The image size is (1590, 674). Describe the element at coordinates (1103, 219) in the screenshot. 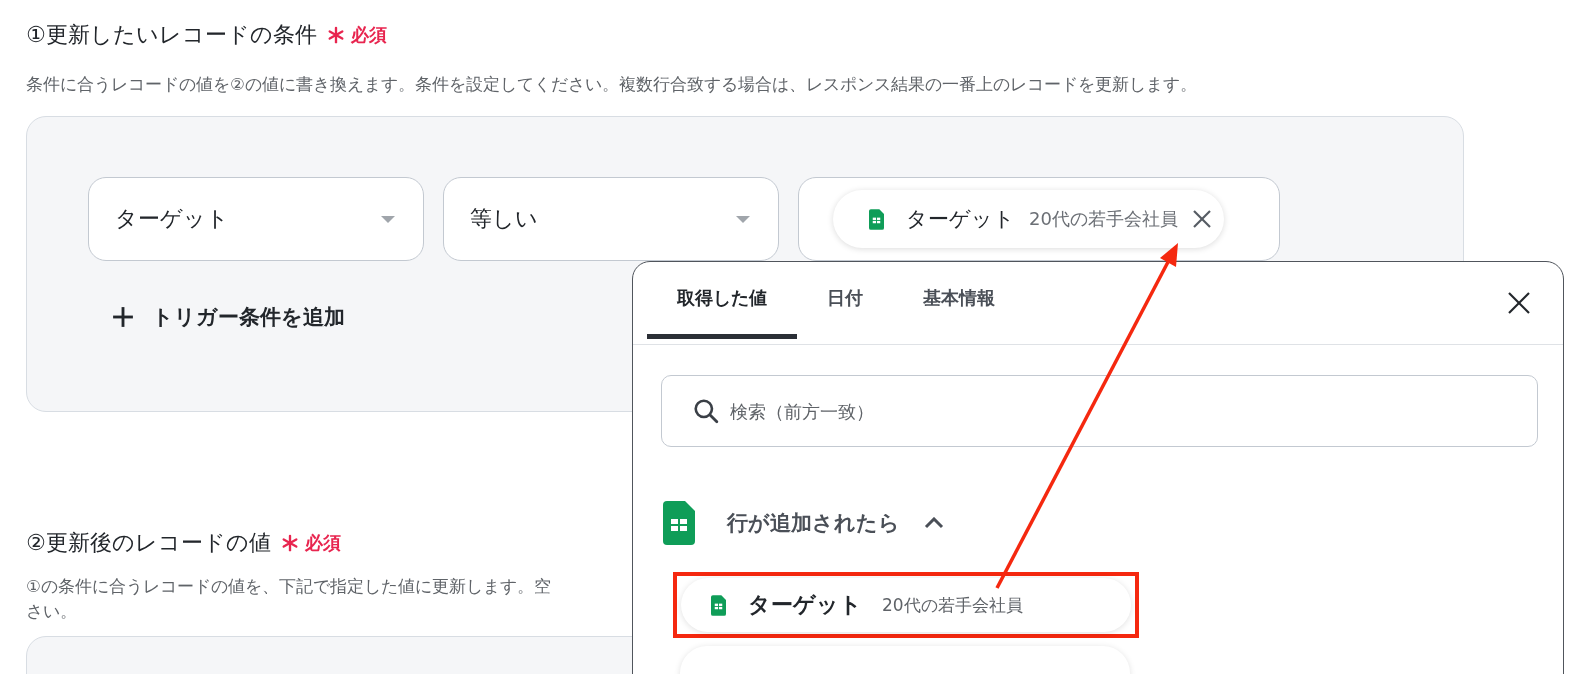

I see `chip-value: 20代の若手会社員` at that location.